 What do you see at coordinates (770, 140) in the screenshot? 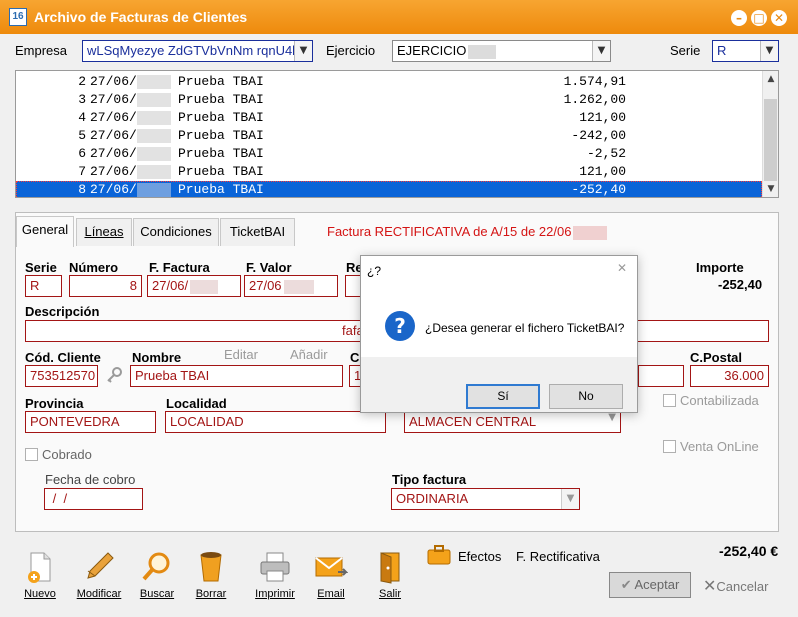
I see `scroll-thumb` at bounding box center [770, 140].